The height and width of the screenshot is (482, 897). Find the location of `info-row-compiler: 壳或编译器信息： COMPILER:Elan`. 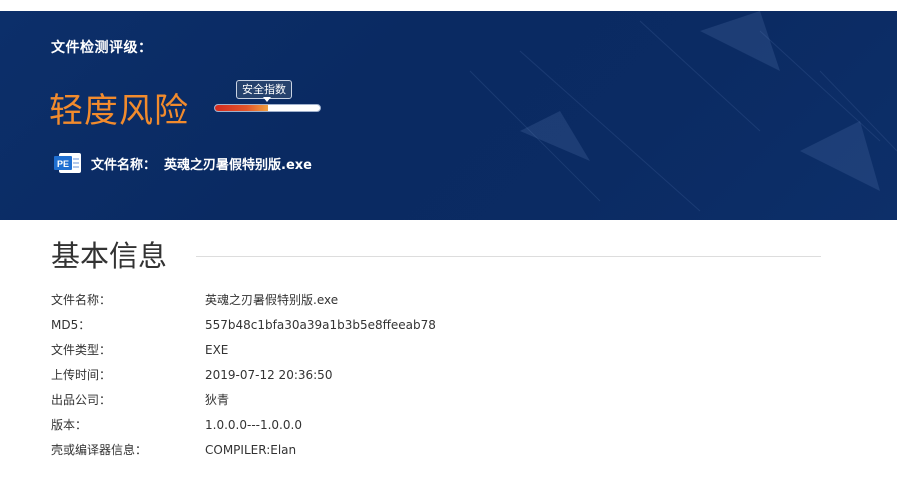

info-row-compiler: 壳或编译器信息： COMPILER:Elan is located at coordinates (243, 450).